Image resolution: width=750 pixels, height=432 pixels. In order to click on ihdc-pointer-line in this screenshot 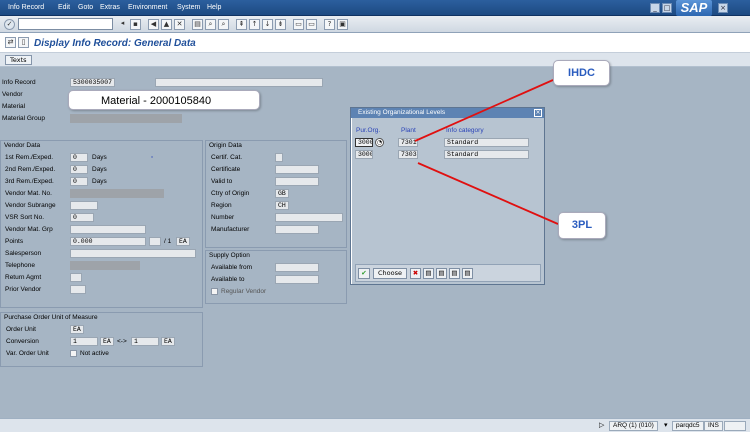, I will do `click(484, 110)`.